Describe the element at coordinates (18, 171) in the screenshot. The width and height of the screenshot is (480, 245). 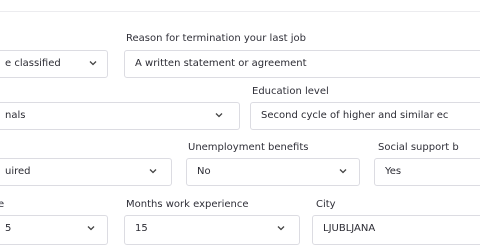
I see `required-status-value: uired` at that location.